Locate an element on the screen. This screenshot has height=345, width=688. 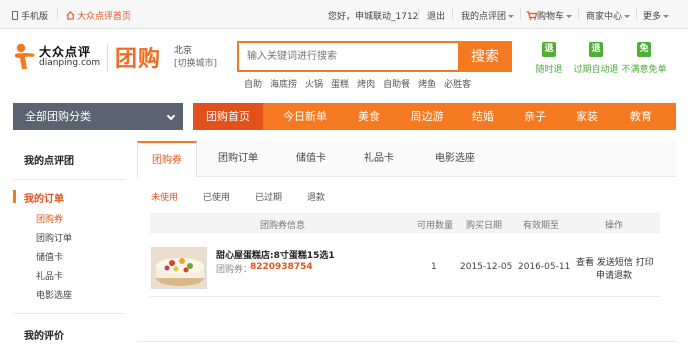
dianping-home-link: 大众点评首页 is located at coordinates (98, 15).